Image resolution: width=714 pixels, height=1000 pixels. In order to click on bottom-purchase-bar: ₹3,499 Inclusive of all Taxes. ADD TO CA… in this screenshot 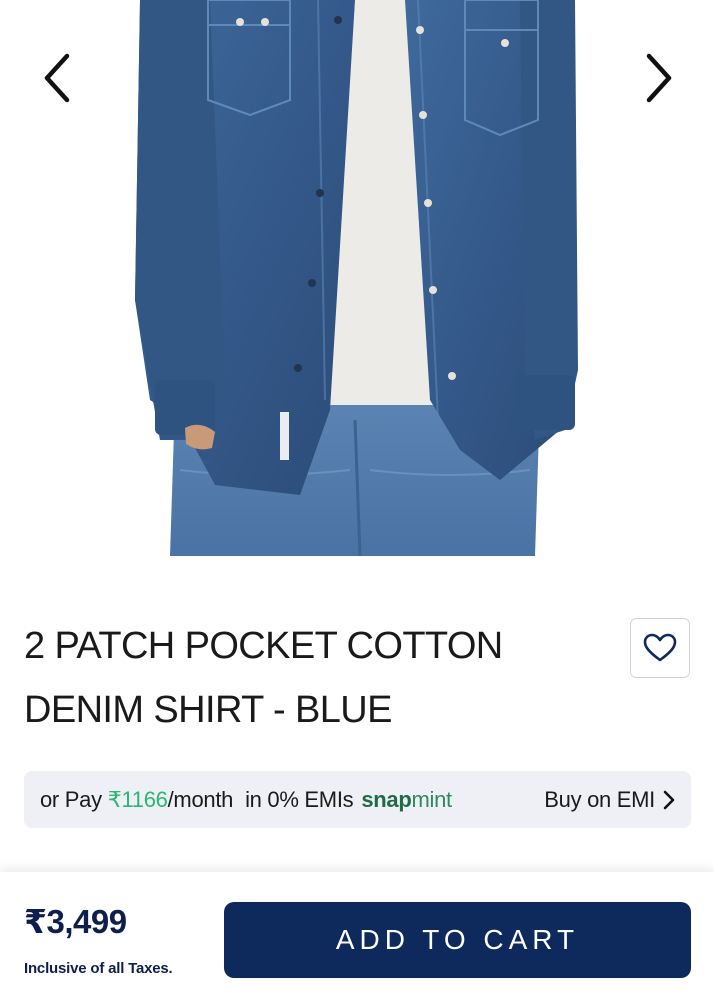, I will do `click(357, 936)`.